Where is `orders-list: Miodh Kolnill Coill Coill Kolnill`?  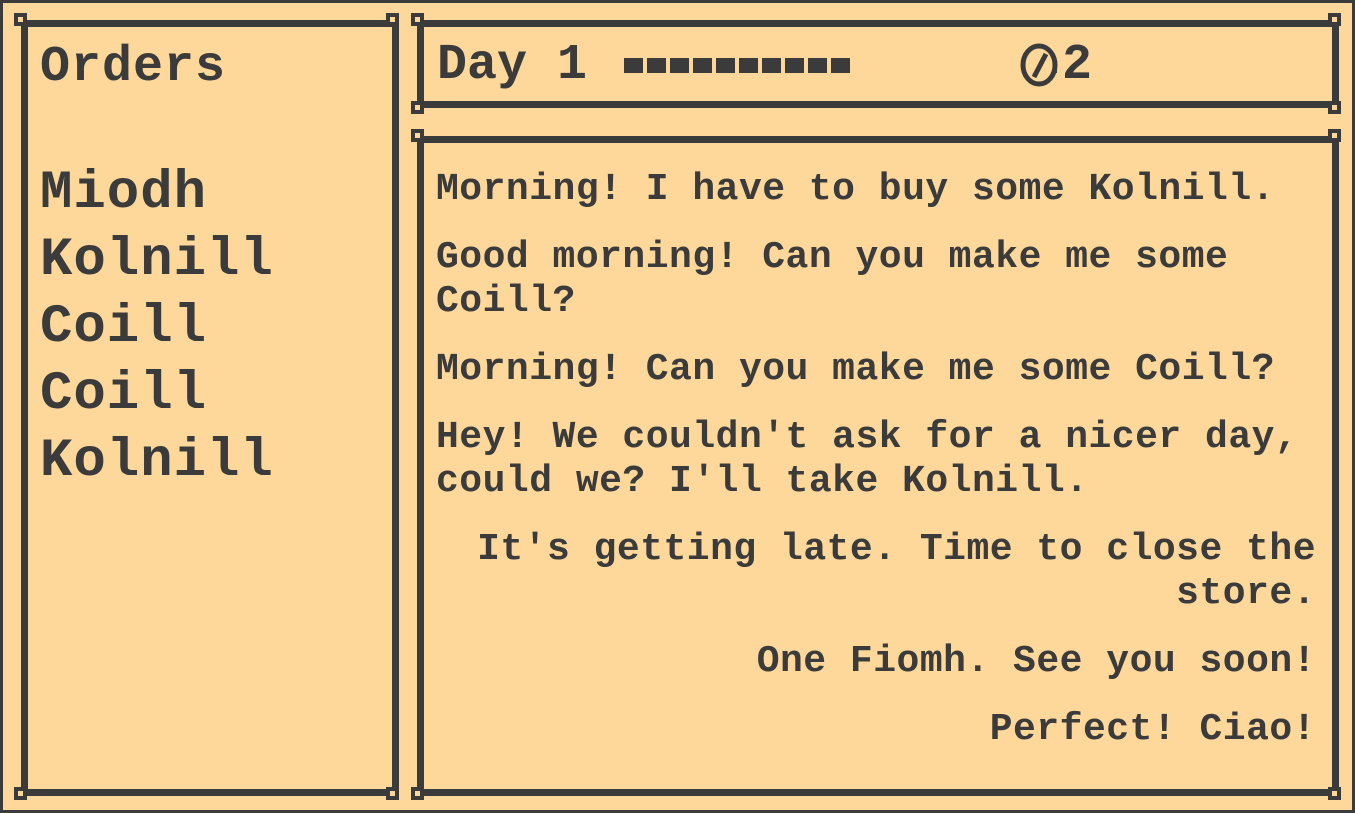
orders-list: Miodh Kolnill Coill Coill Kolnill is located at coordinates (157, 327).